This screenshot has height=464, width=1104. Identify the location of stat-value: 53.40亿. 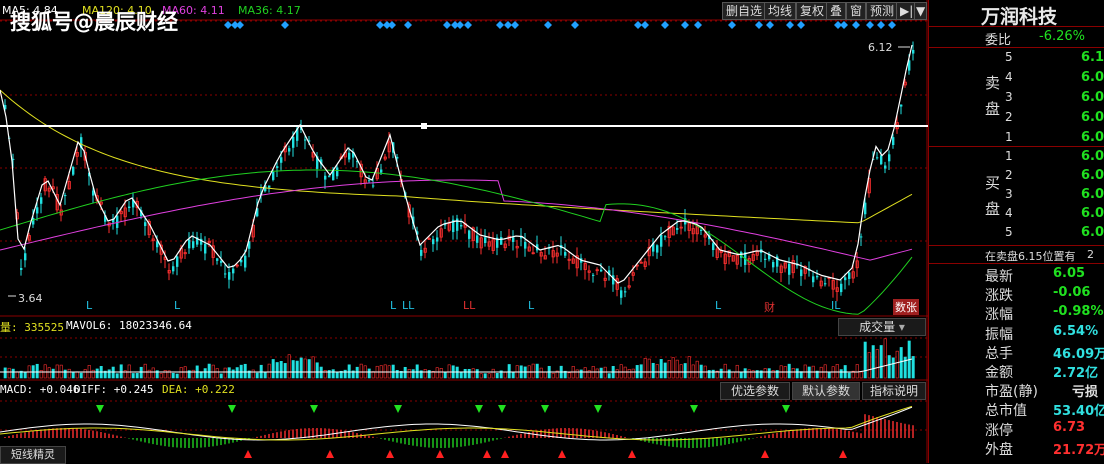
(1078, 412).